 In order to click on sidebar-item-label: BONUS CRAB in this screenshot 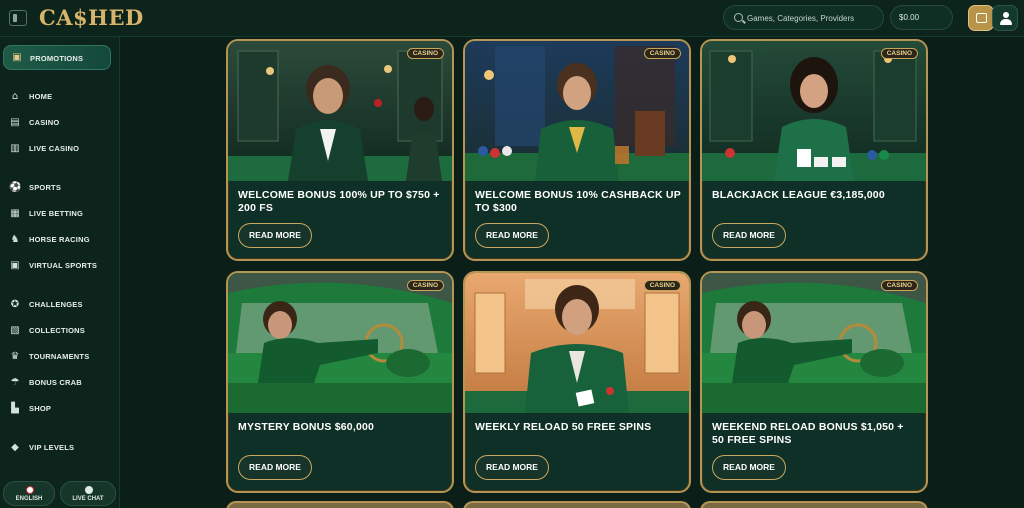, I will do `click(55, 382)`.